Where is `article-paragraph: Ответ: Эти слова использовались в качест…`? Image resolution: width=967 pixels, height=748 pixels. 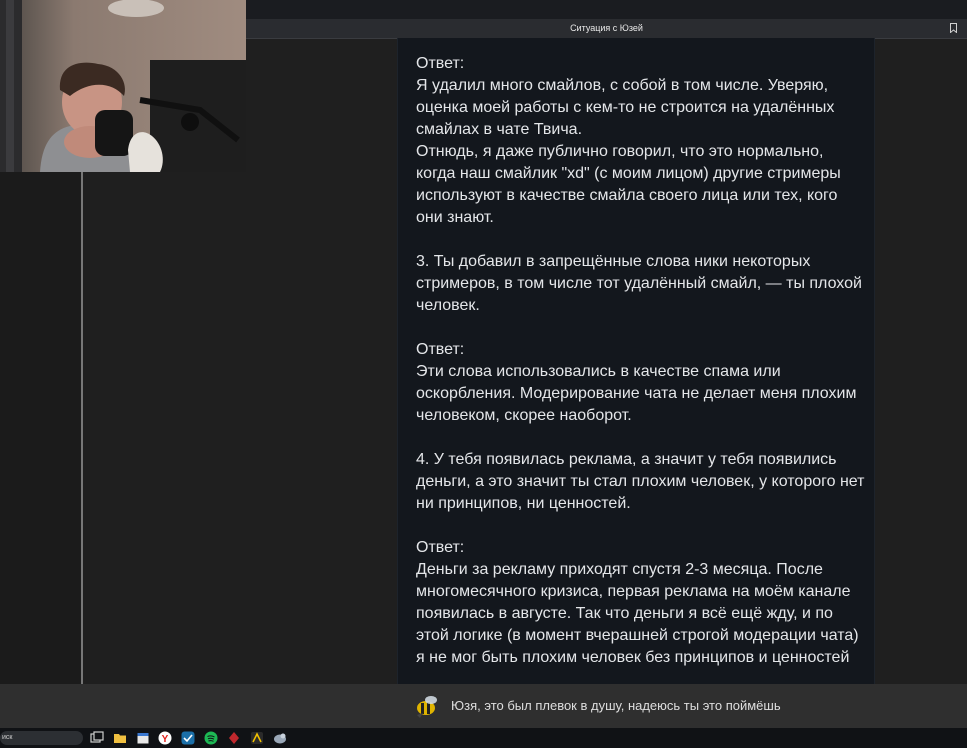 article-paragraph: Ответ: Эти слова использовались в качест… is located at coordinates (636, 382).